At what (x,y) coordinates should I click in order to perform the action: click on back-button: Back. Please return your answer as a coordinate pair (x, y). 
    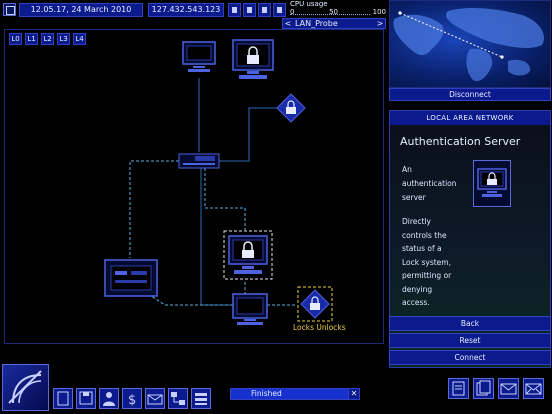
    Looking at the image, I should click on (470, 323).